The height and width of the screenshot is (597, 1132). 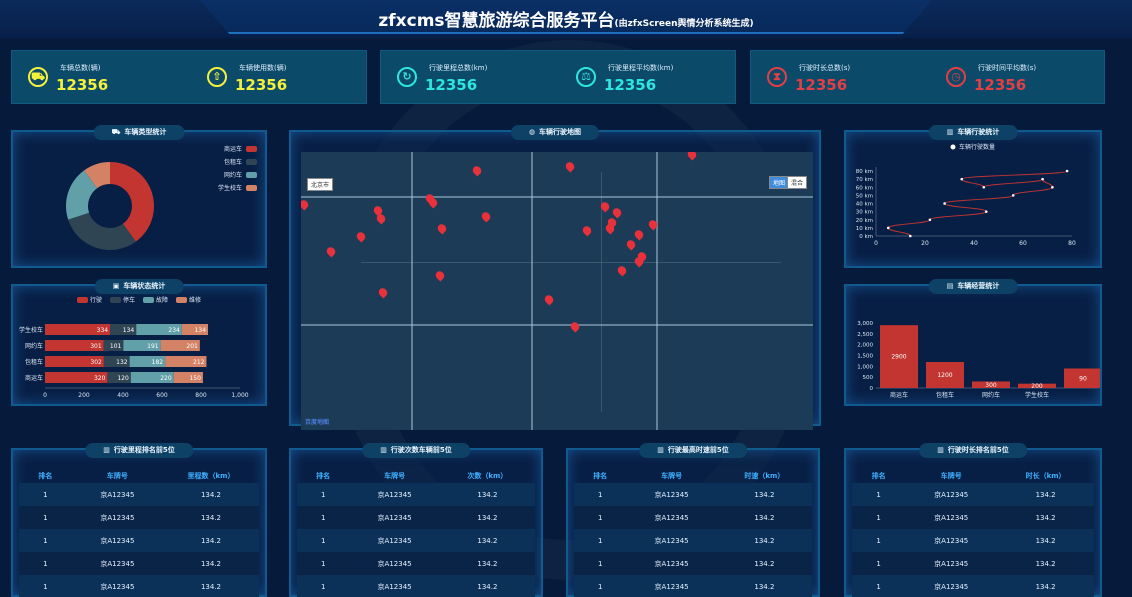 I want to click on data-label: 220, so click(x=166, y=378).